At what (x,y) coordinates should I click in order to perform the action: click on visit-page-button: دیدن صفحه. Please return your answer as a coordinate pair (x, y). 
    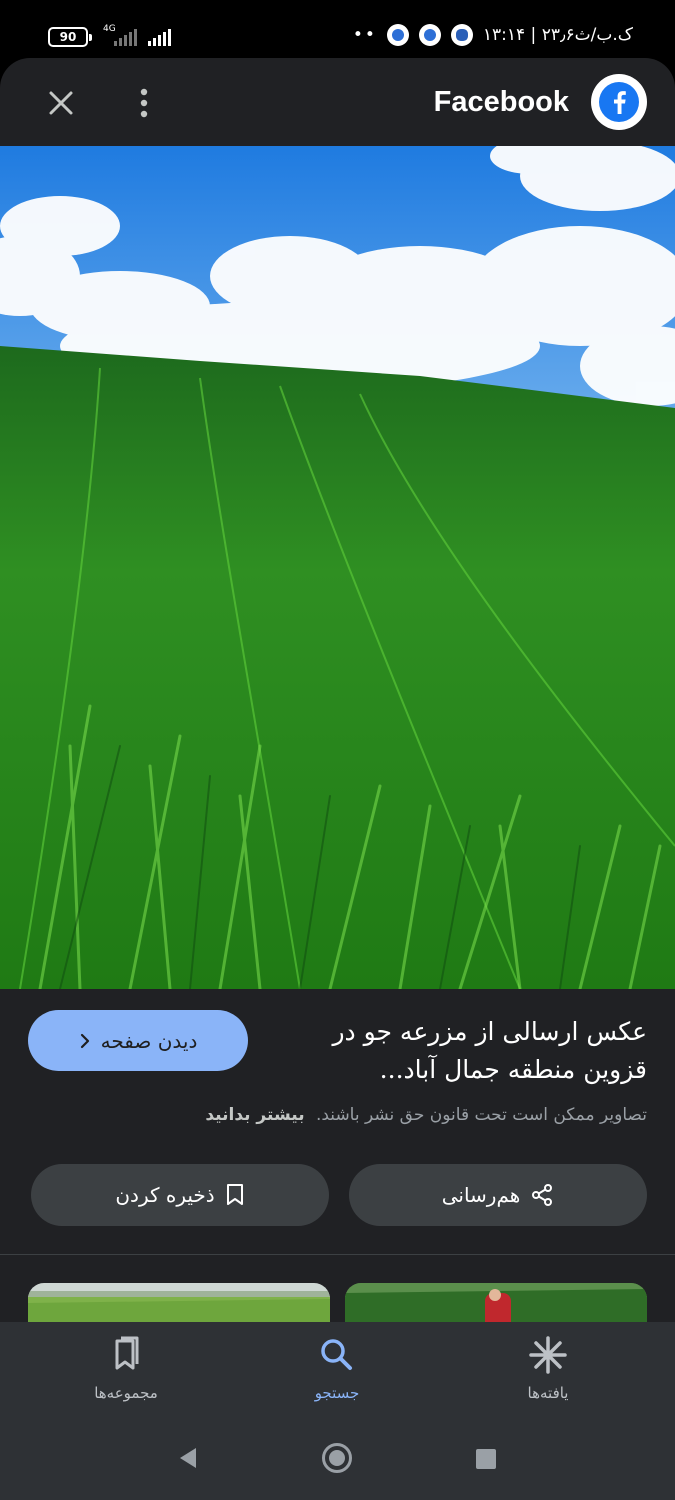
    Looking at the image, I should click on (138, 1040).